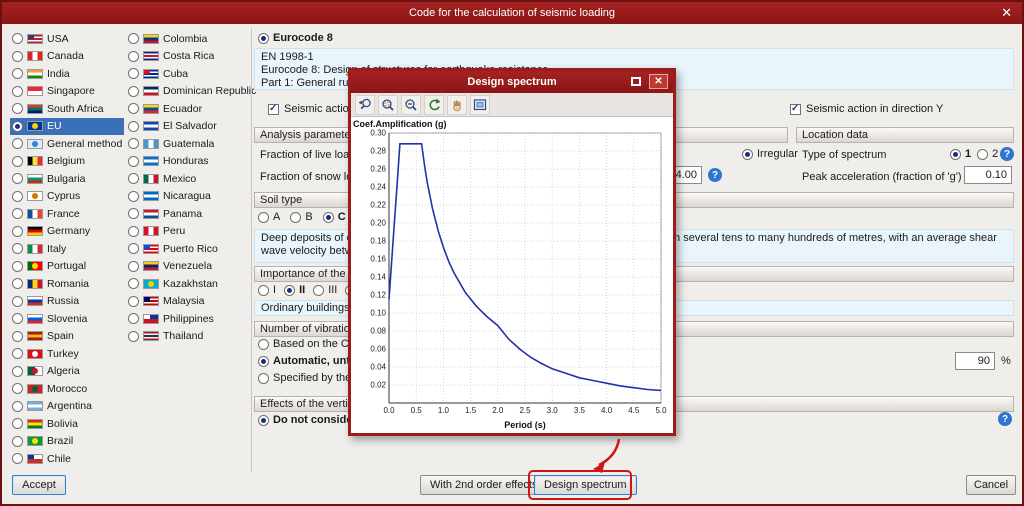  What do you see at coordinates (67, 407) in the screenshot?
I see `country-option-argentina: Argentina` at bounding box center [67, 407].